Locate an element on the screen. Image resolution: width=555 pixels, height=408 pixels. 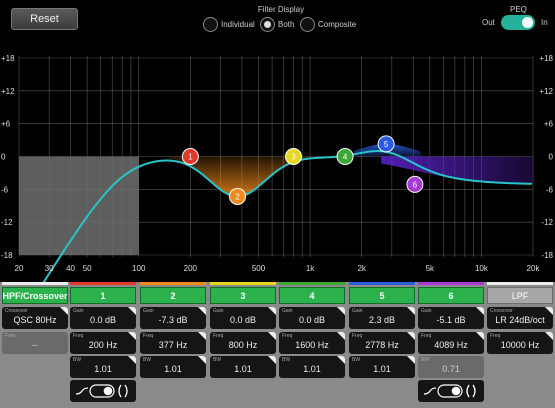
band-6-shape-switch is located at coordinates (451, 391).